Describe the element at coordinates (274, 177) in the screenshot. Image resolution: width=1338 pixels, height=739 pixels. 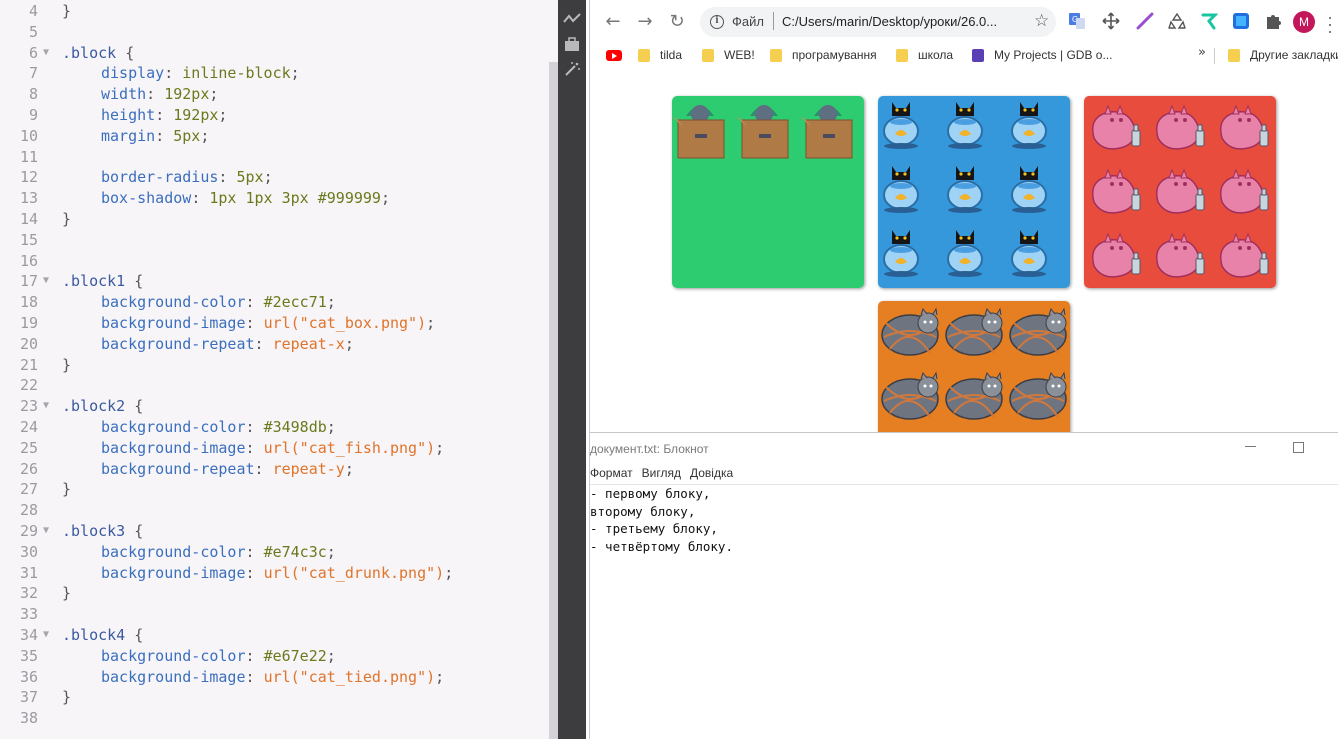
I see `code-line: 12 border-radius: 5px;` at that location.